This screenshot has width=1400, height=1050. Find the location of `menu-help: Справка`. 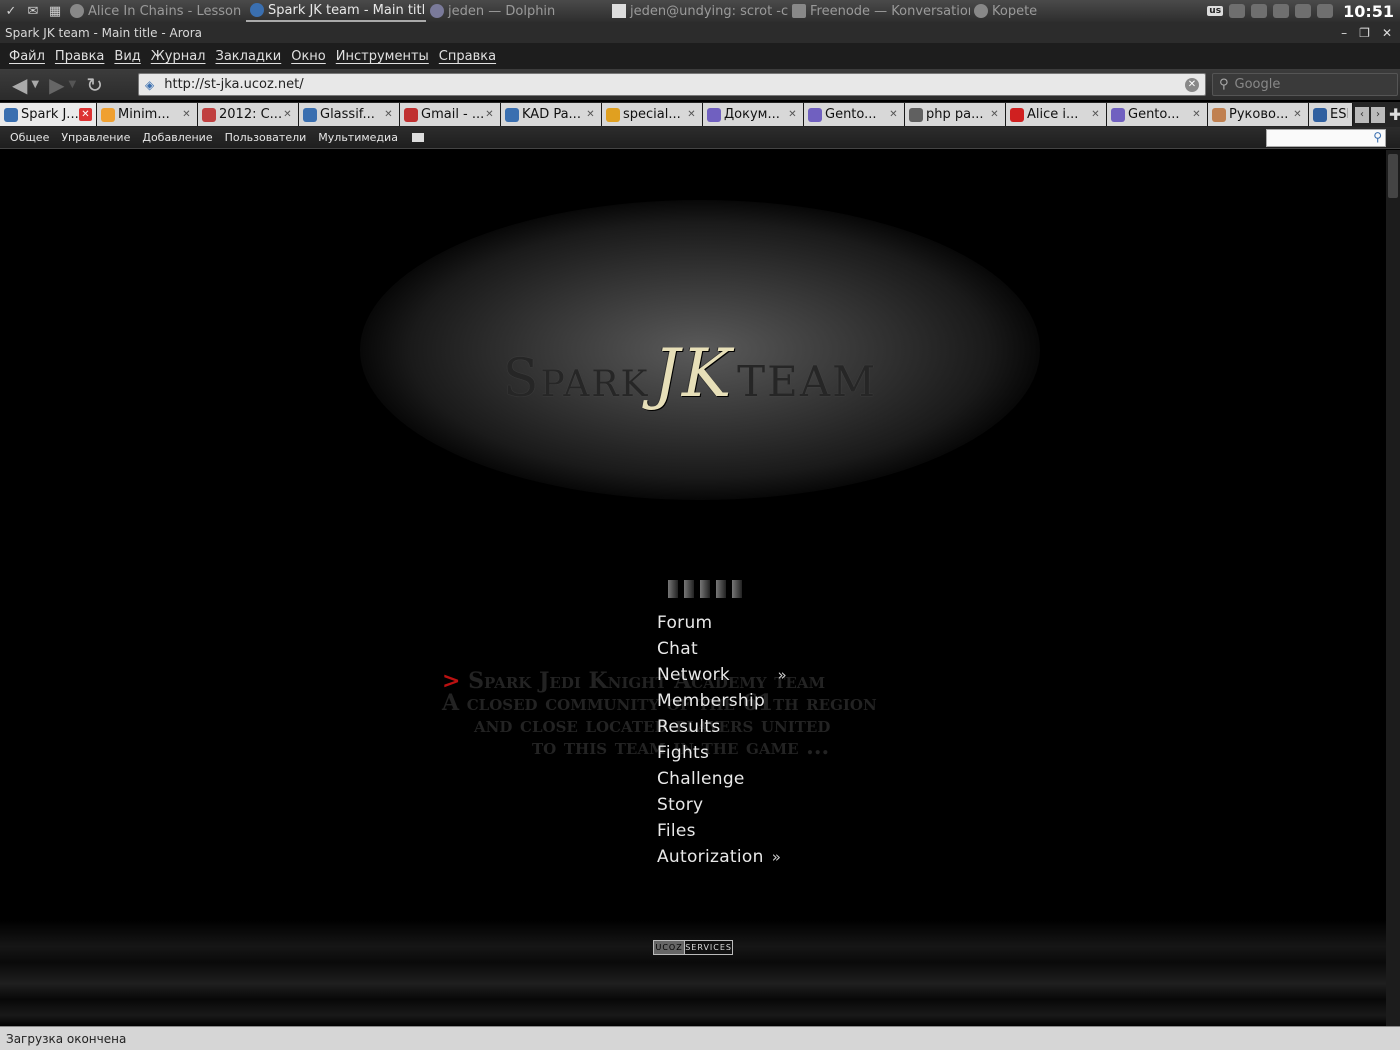

menu-help: Справка is located at coordinates (467, 56).